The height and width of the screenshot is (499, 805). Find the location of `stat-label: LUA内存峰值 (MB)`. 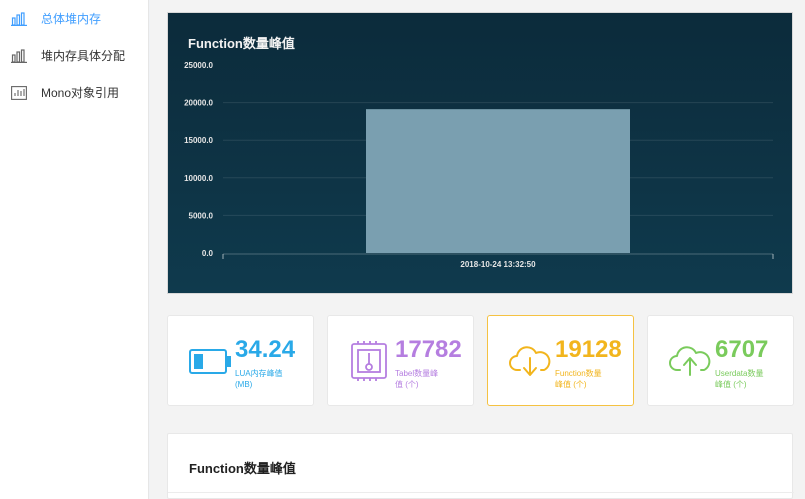

stat-label: LUA内存峰值 (MB) is located at coordinates (259, 379).